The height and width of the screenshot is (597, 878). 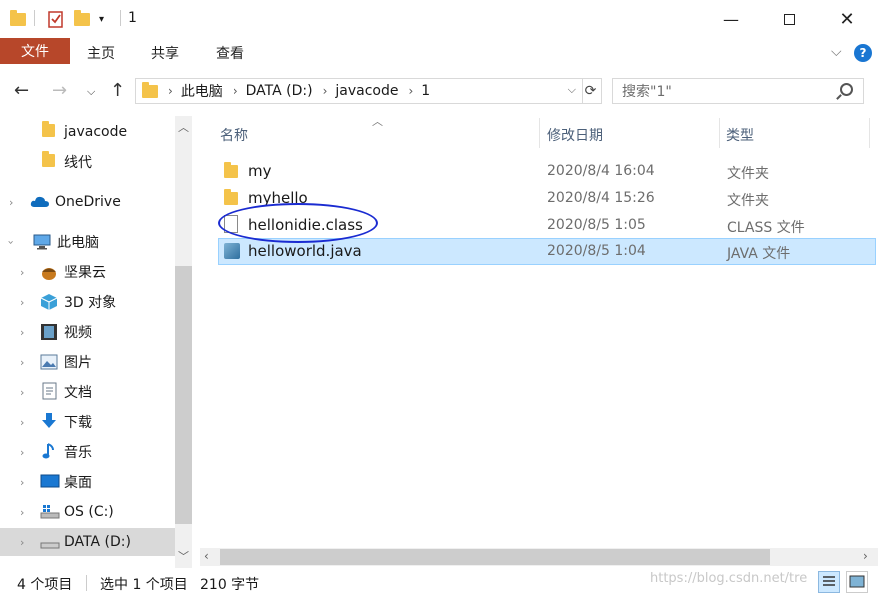 What do you see at coordinates (575, 135) in the screenshot?
I see `column-header-date: 修改日期` at bounding box center [575, 135].